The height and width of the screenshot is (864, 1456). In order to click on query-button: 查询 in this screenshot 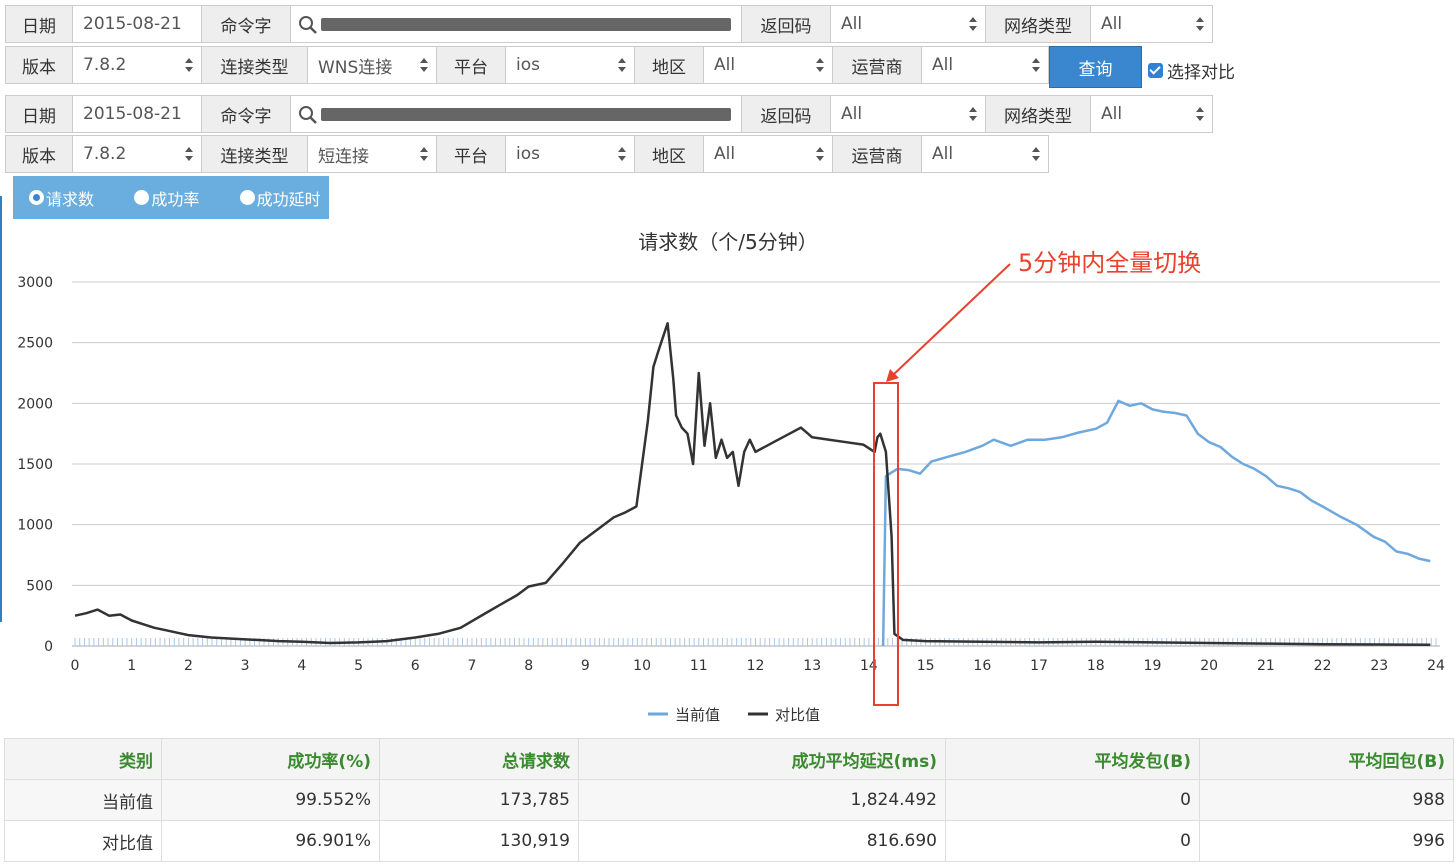, I will do `click(1095, 67)`.